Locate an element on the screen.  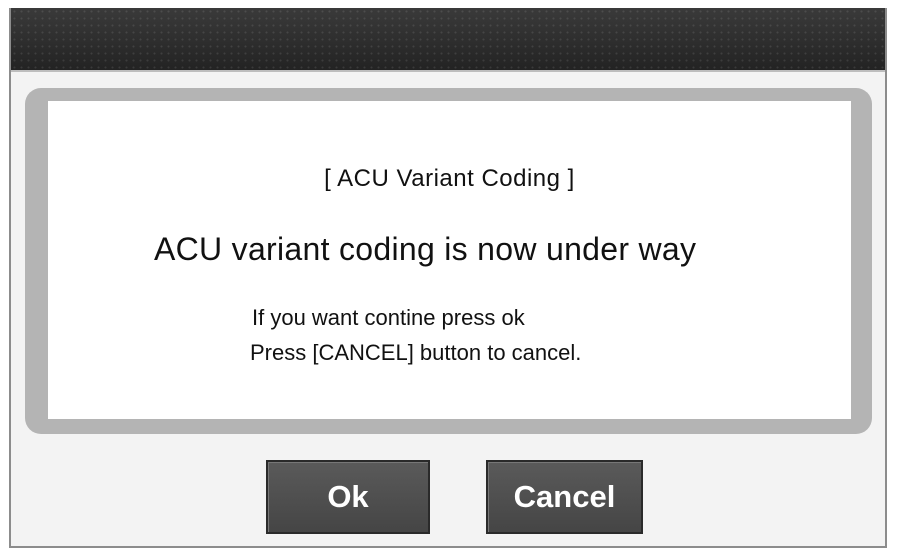
dialog-headline: ACU variant coding is now under way is located at coordinates (425, 249).